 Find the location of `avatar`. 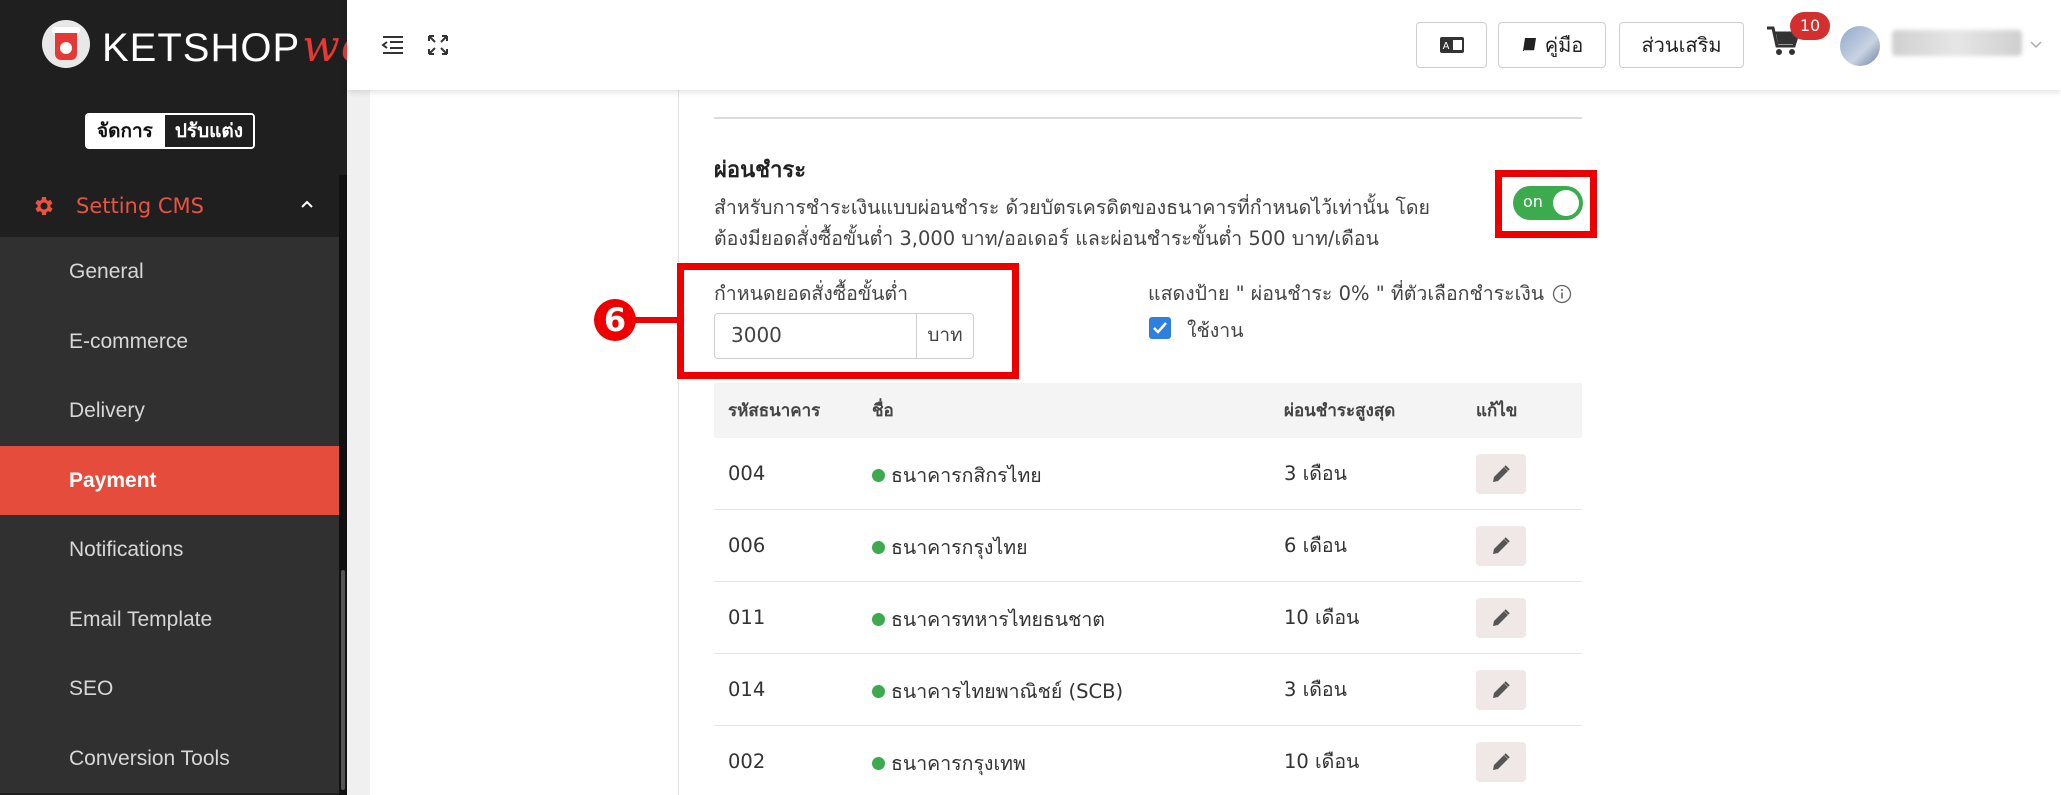

avatar is located at coordinates (1860, 46).